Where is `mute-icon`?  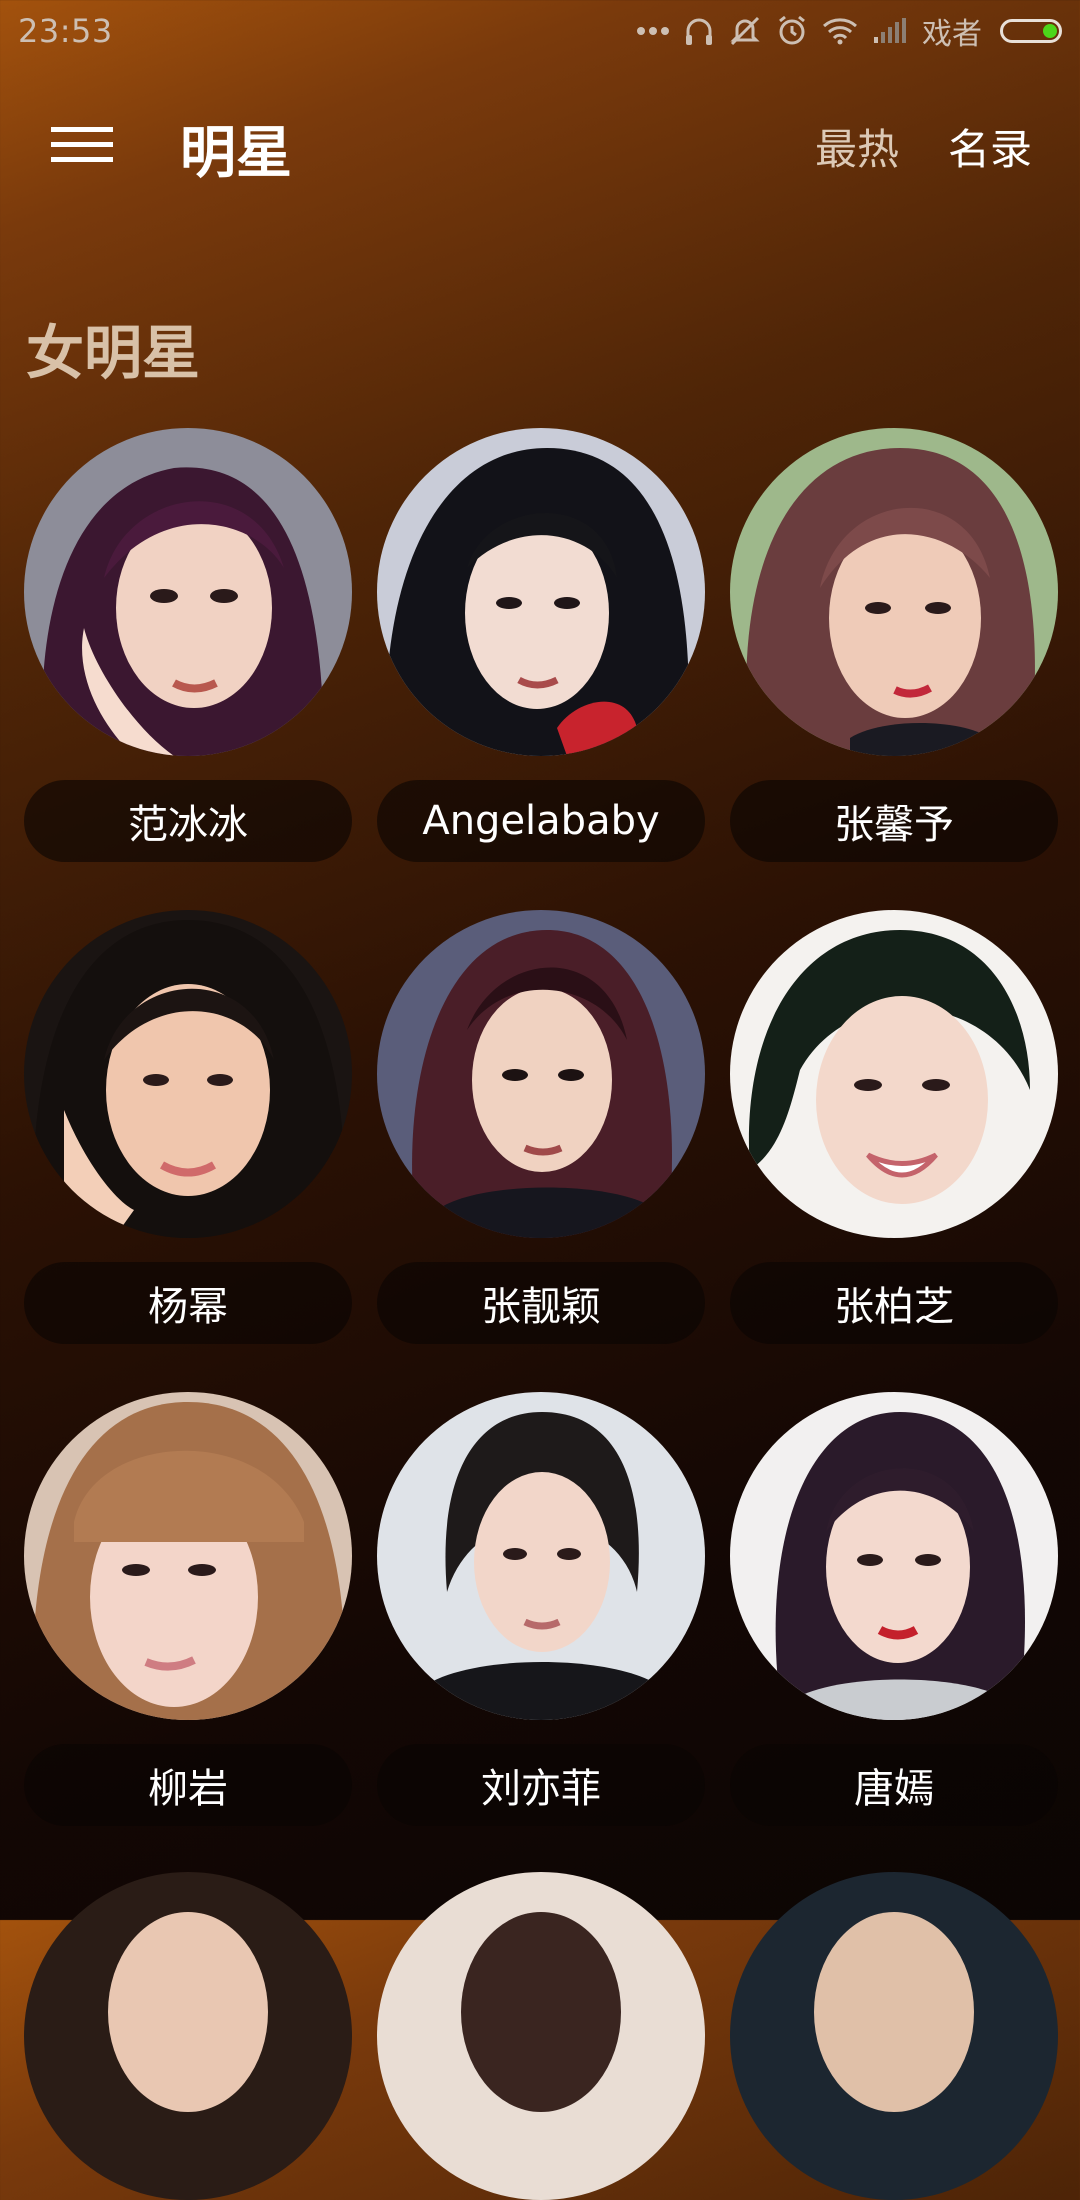
mute-icon is located at coordinates (745, 31).